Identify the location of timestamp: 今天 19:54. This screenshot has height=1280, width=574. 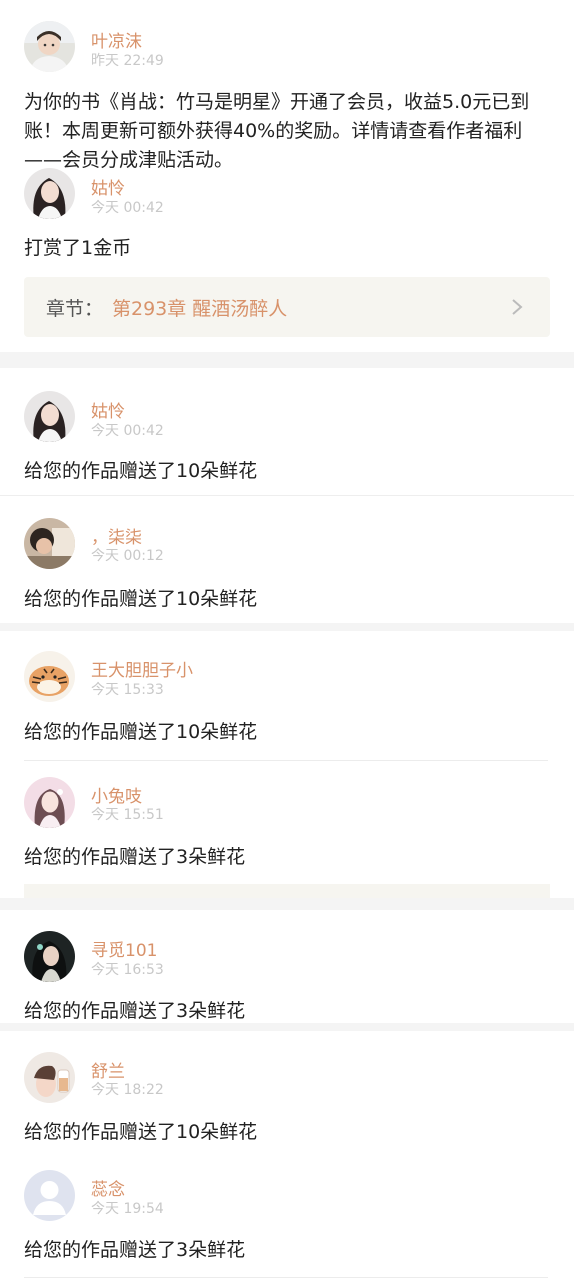
(127, 1209).